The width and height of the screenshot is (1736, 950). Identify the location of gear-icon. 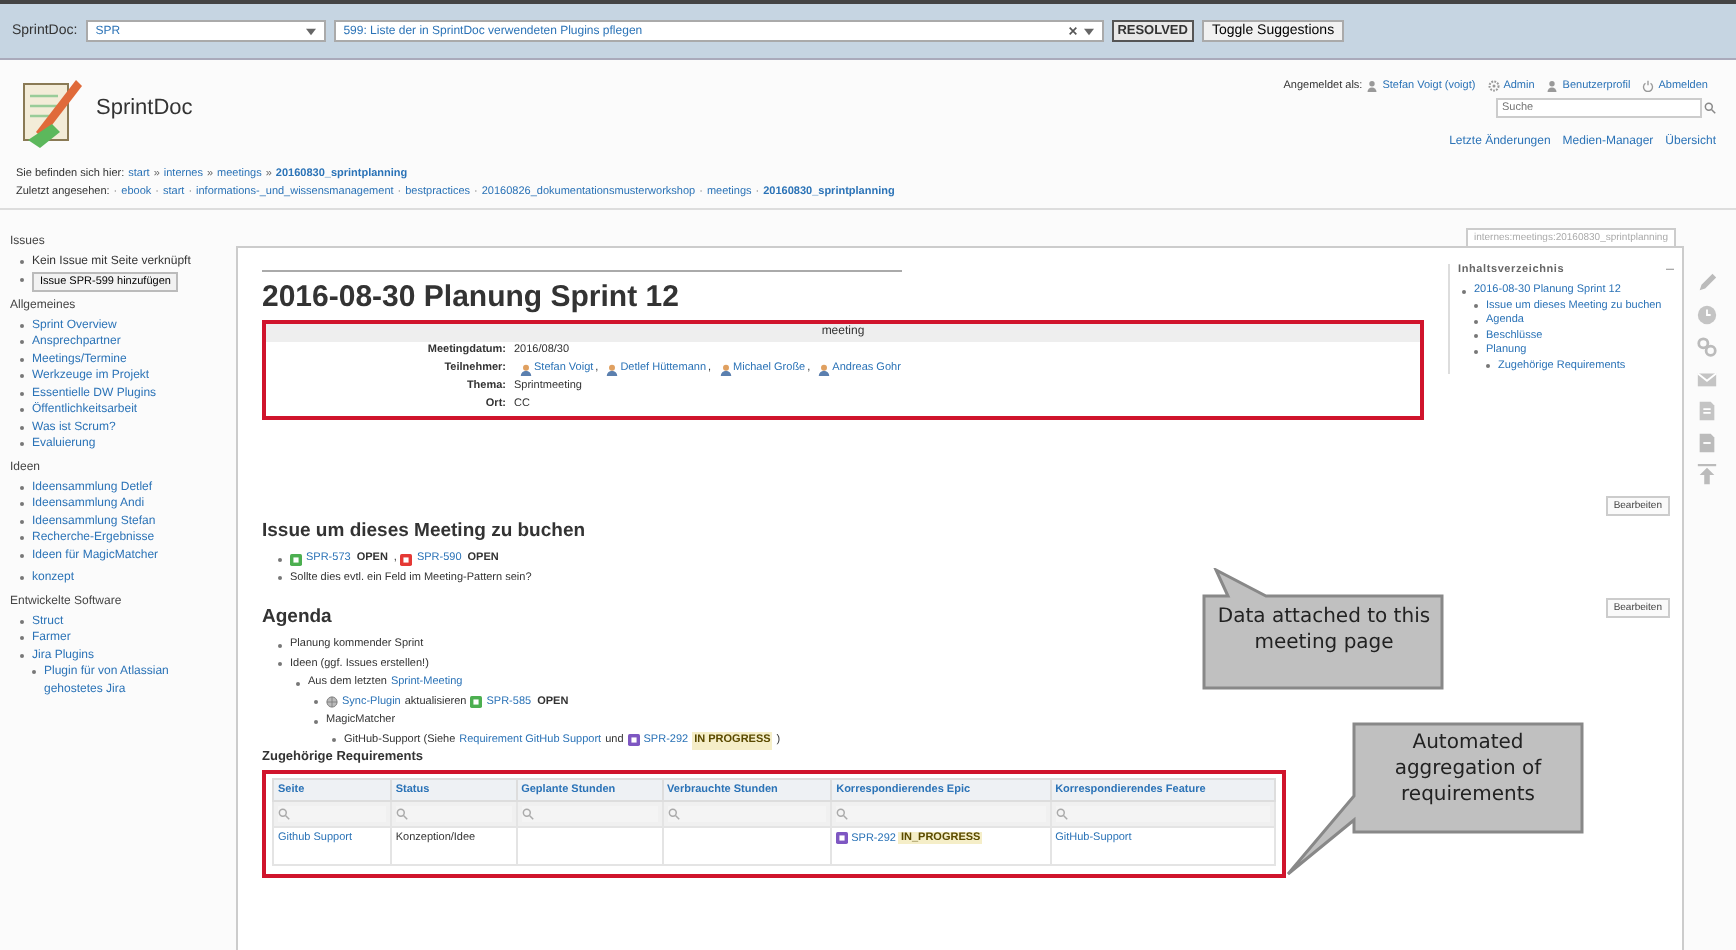
(1493, 86).